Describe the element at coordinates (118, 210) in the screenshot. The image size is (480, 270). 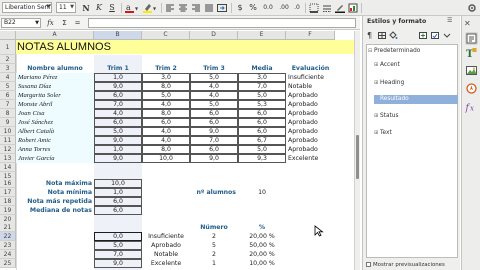
I see `stat-value-cell: 6,0` at that location.